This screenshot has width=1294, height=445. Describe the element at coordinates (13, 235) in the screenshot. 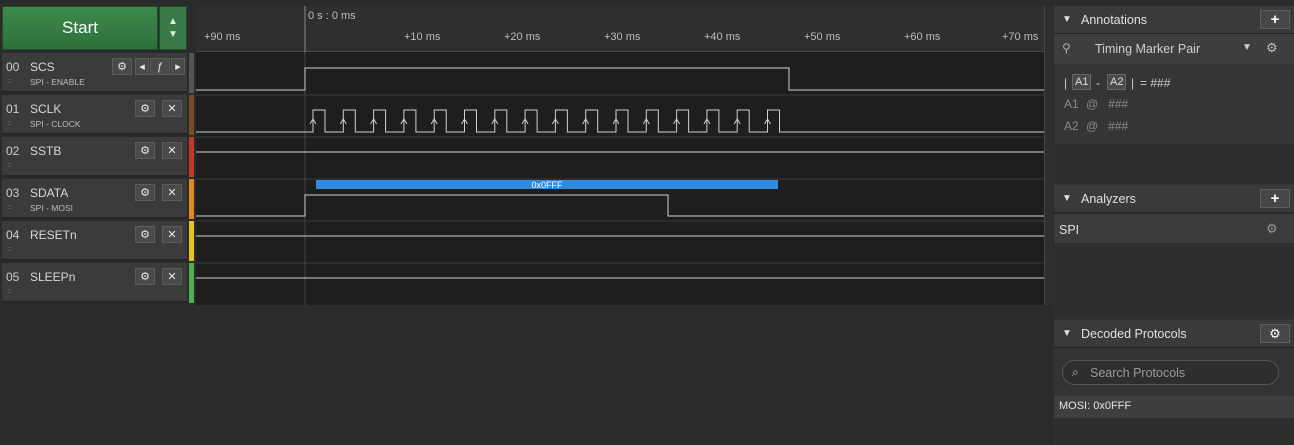

I see `channel-number: 04` at that location.